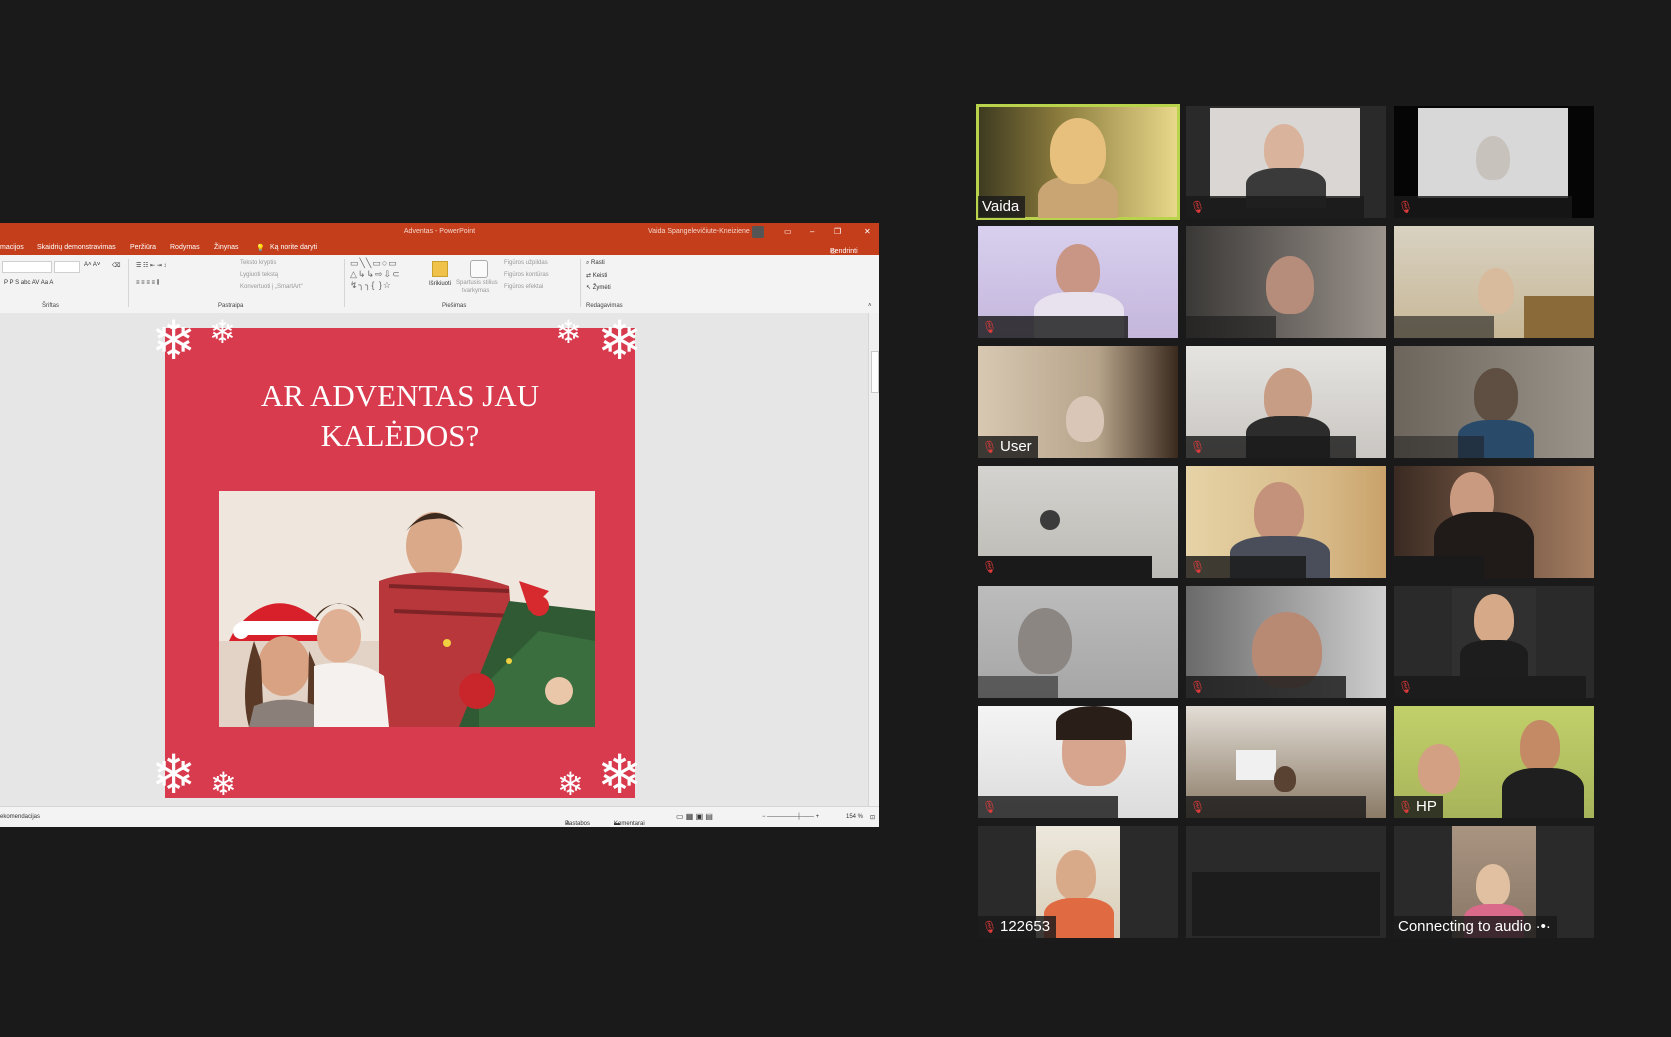  I want to click on family-christmas-photo, so click(407, 609).